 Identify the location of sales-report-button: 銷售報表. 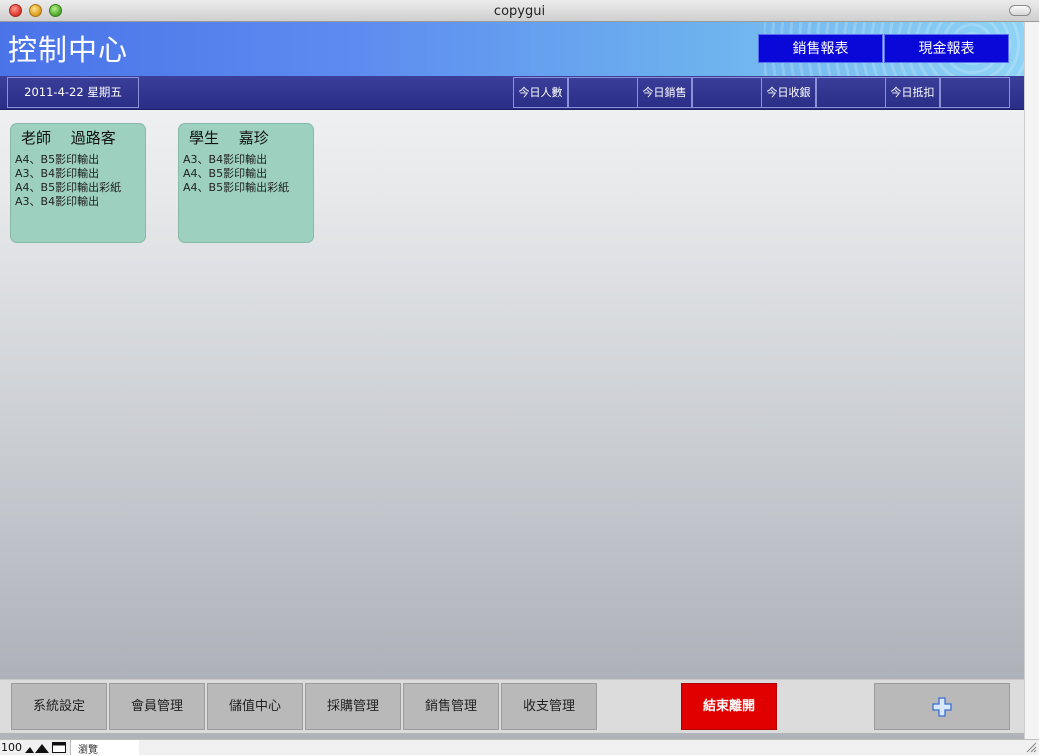
(820, 48).